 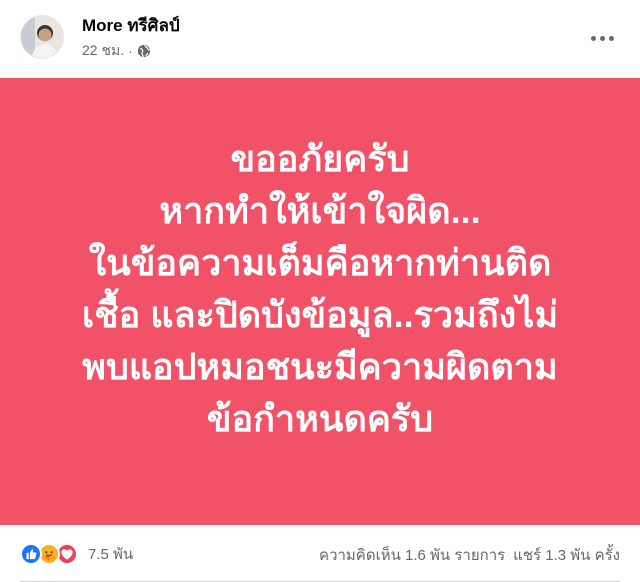 I want to click on banner-line: พบแอปหมอชนะมีความผิดตาม, so click(x=320, y=366).